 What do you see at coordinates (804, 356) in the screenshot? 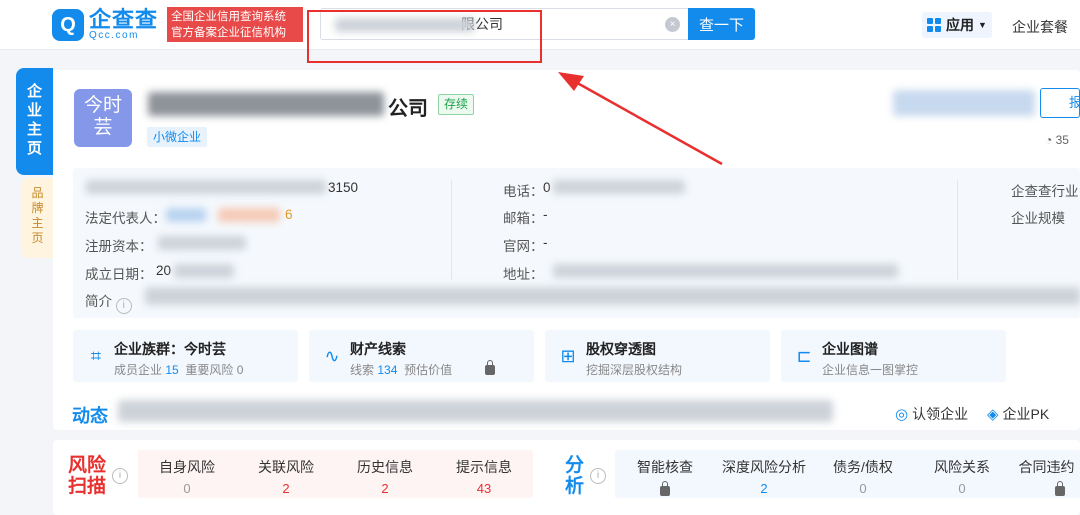
I see `graph-icon: ⊏` at bounding box center [804, 356].